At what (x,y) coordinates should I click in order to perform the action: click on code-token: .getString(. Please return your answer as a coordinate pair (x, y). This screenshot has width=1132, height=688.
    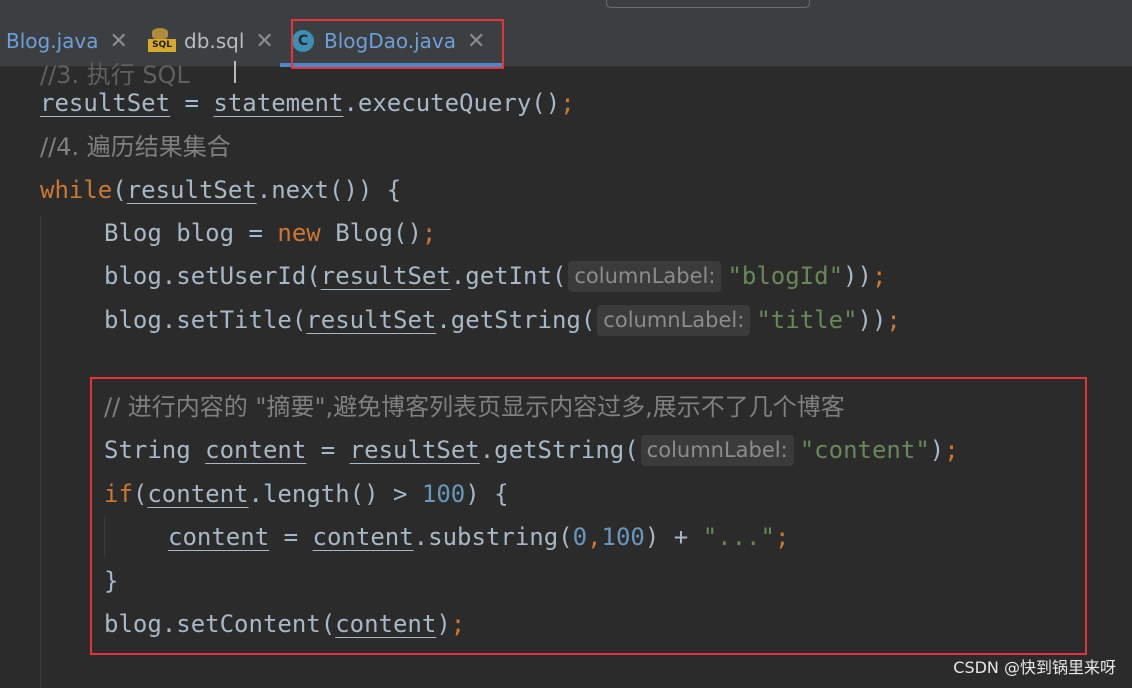
    Looking at the image, I should click on (516, 320).